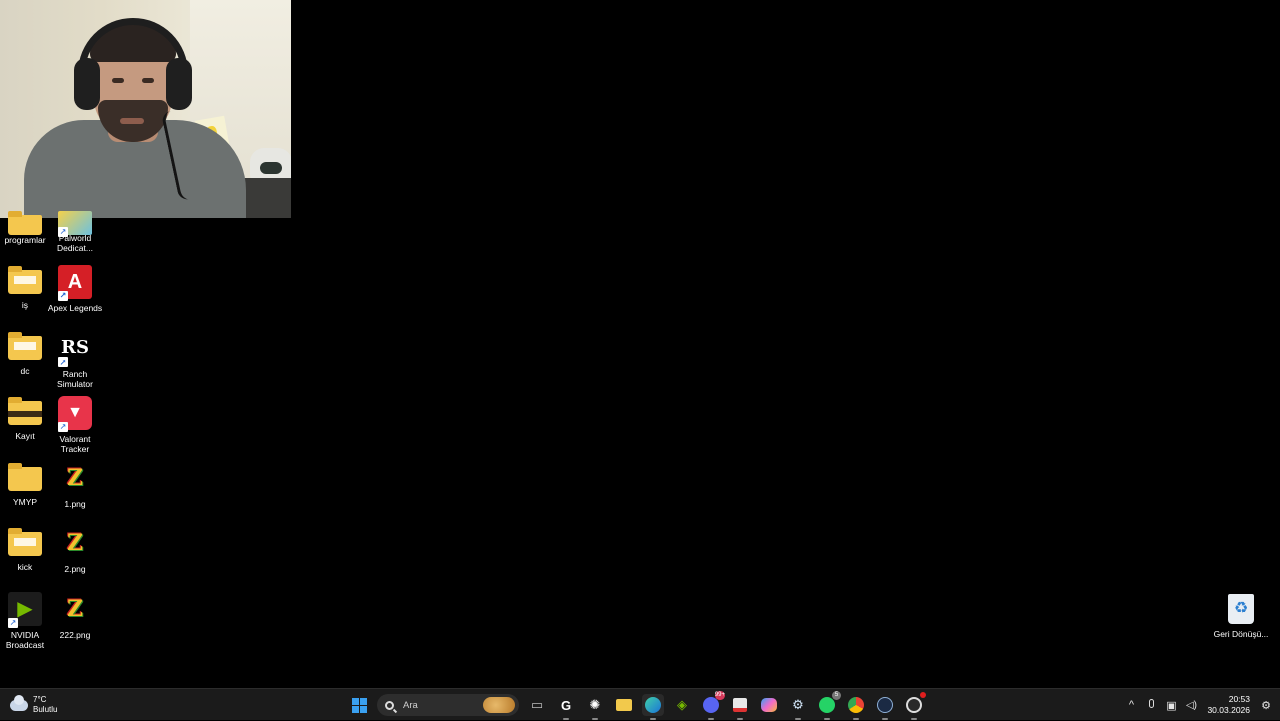 This screenshot has width=1280, height=721. I want to click on logitech-ghub-button: G, so click(566, 707).